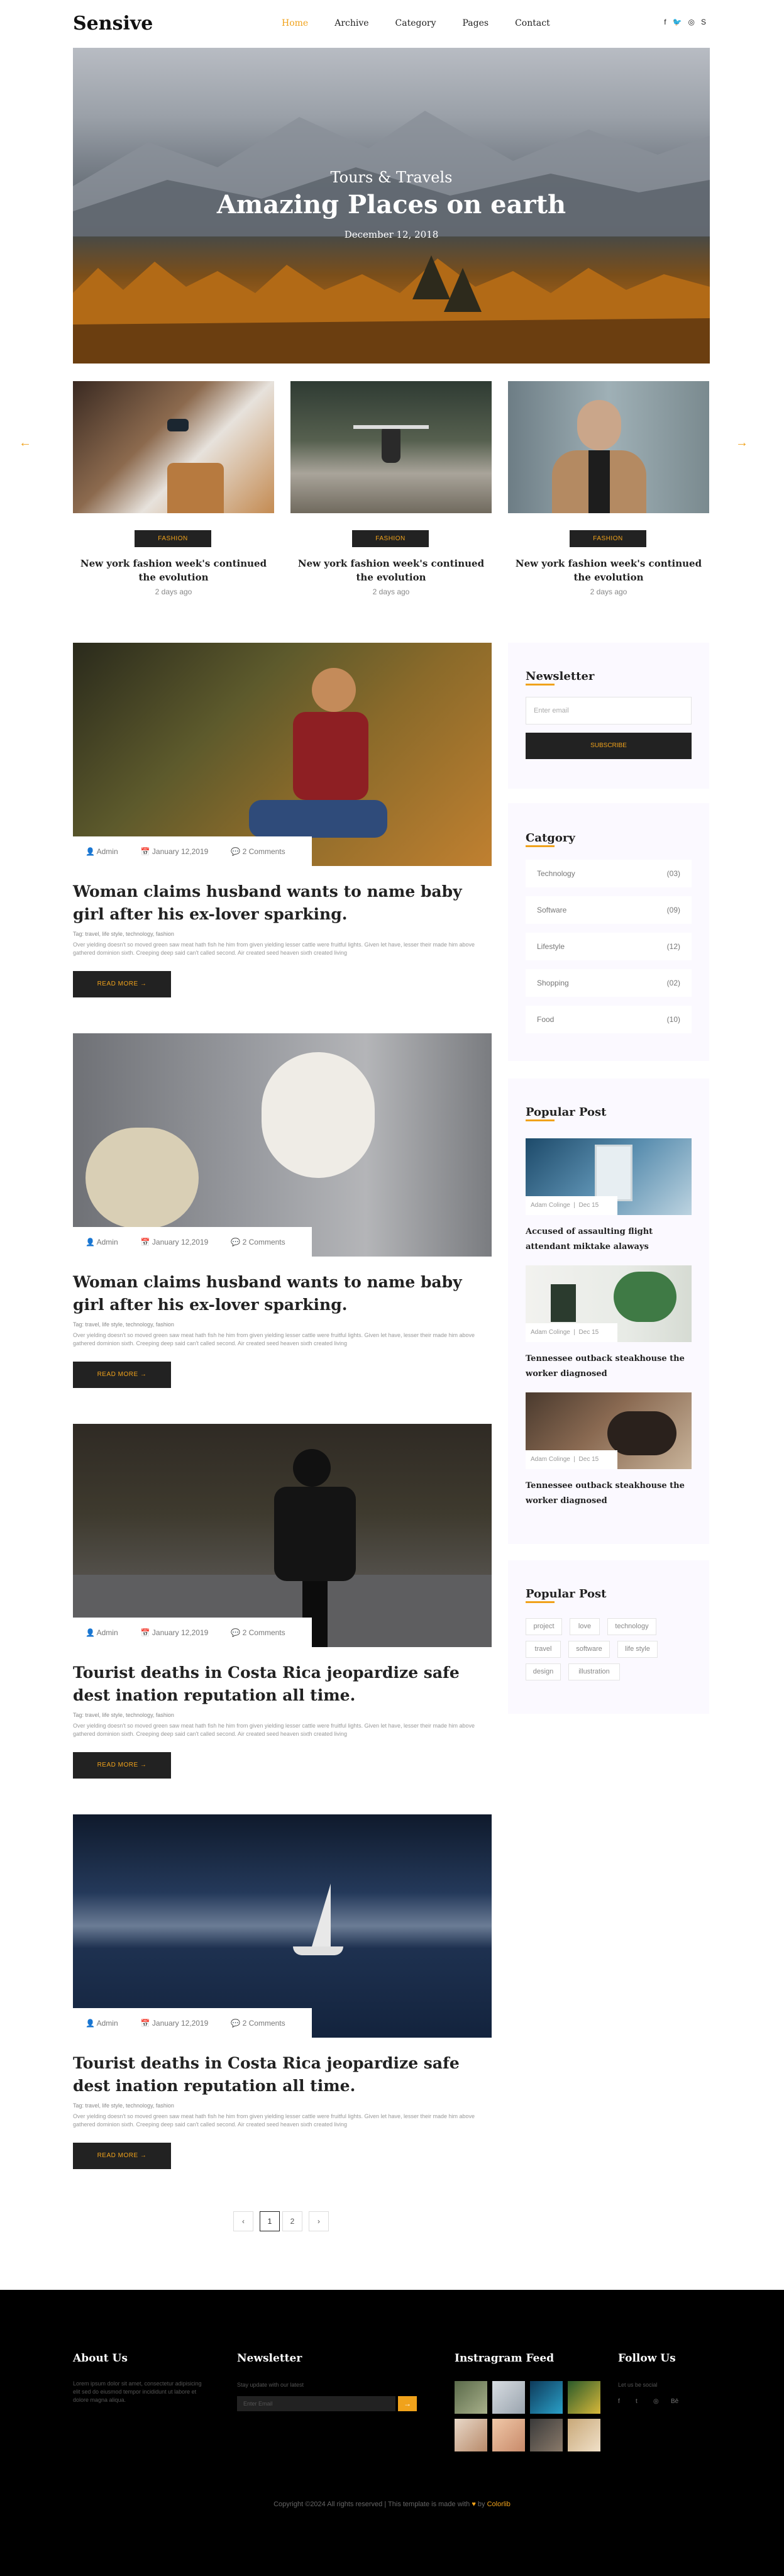 This screenshot has width=784, height=2576. I want to click on post-date: 📅 January 12,2019, so click(174, 851).